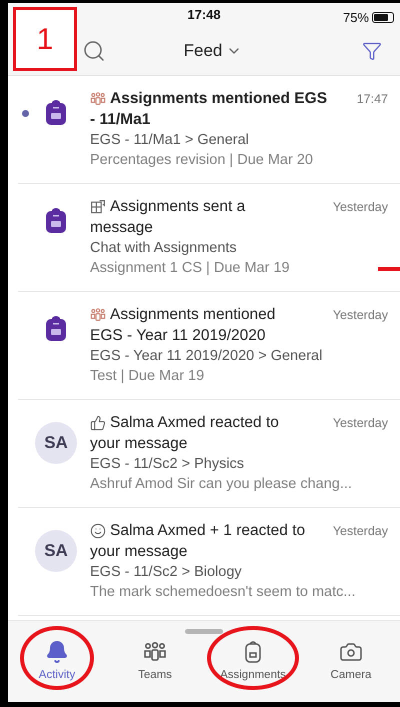 This screenshot has width=400, height=707. I want to click on backpack-icon, so click(253, 652).